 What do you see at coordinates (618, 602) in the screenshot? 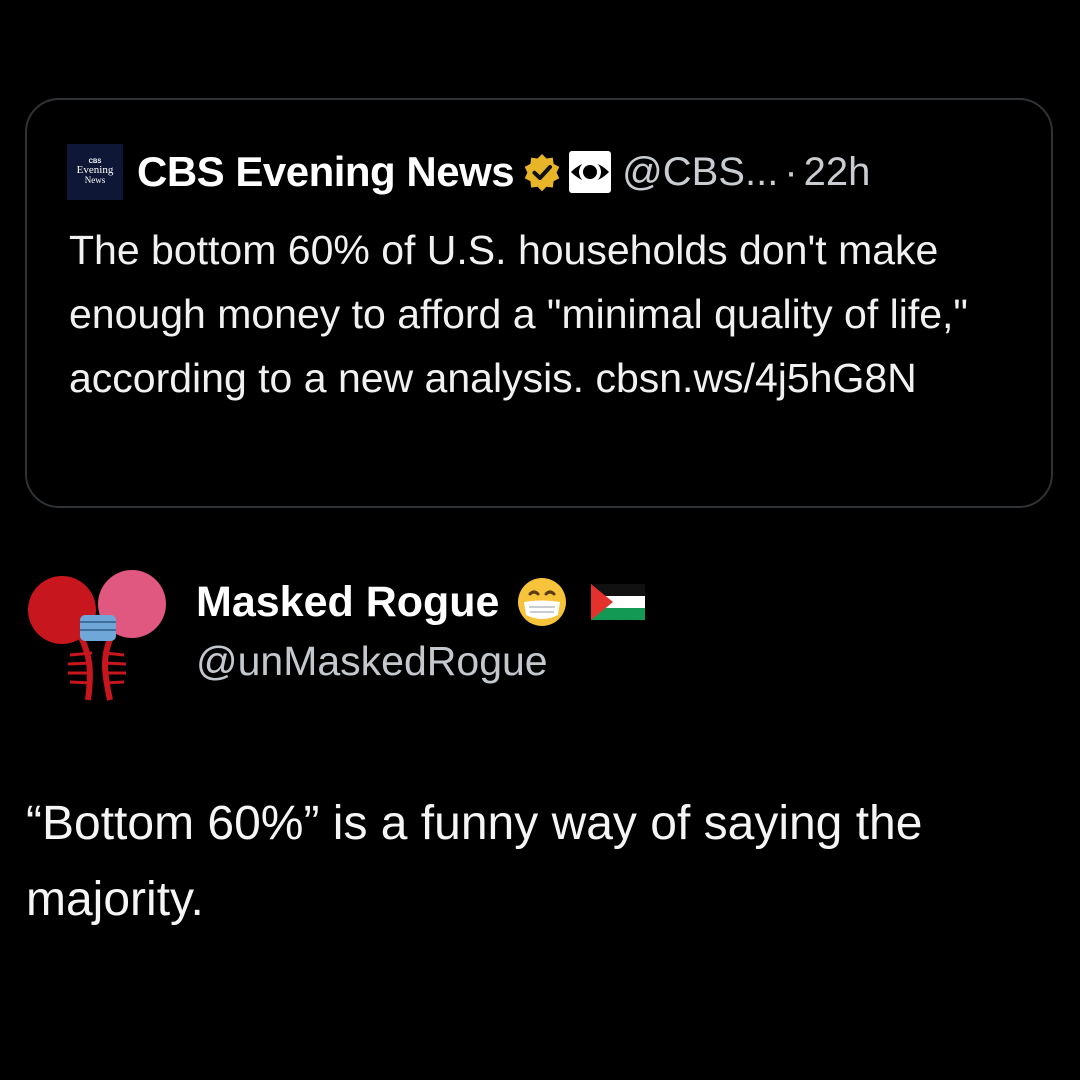
I see `palestine-flag-icon` at bounding box center [618, 602].